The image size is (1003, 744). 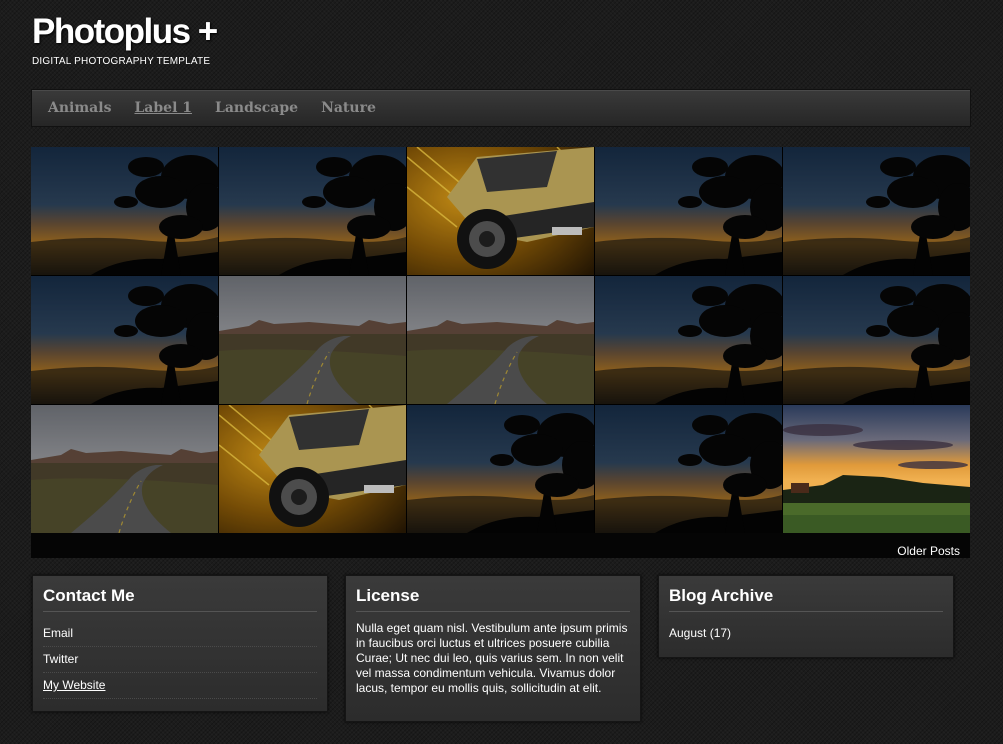 What do you see at coordinates (121, 61) in the screenshot?
I see `site-description: DIGITAL PHOTOGRAPHY TEMPLATE` at bounding box center [121, 61].